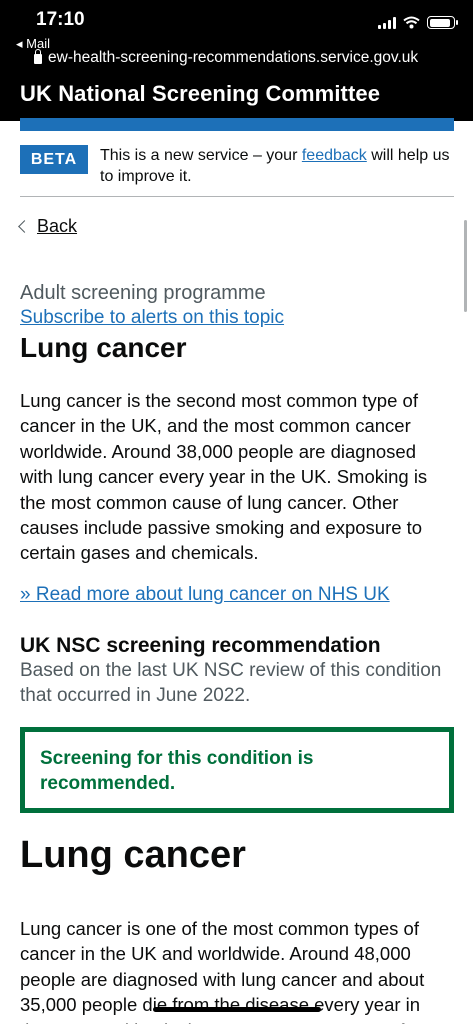 This screenshot has width=473, height=1024. I want to click on subscribe-alerts-link: Subscribe to alerts on this topic, so click(152, 318).